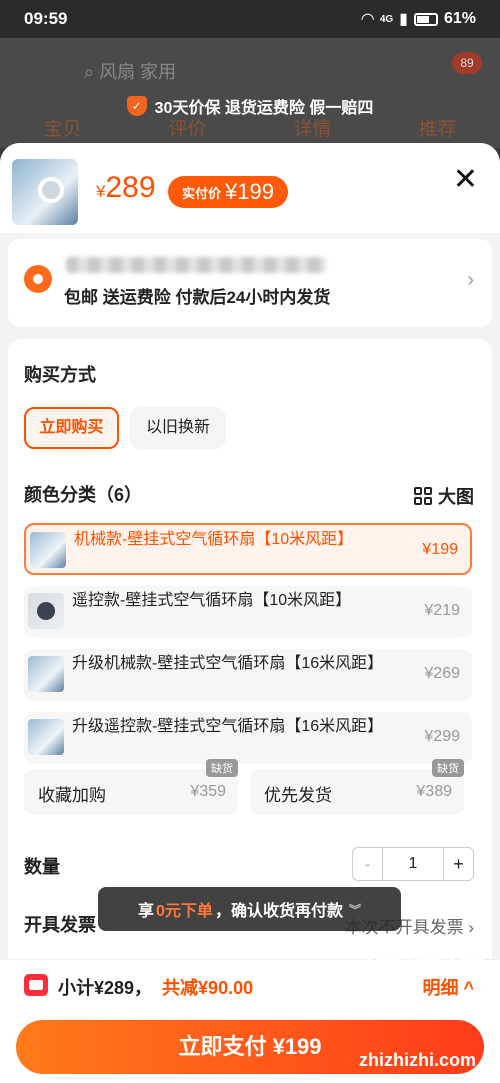 This screenshot has width=500, height=1083. Describe the element at coordinates (38, 279) in the screenshot. I see `location-icon` at that location.